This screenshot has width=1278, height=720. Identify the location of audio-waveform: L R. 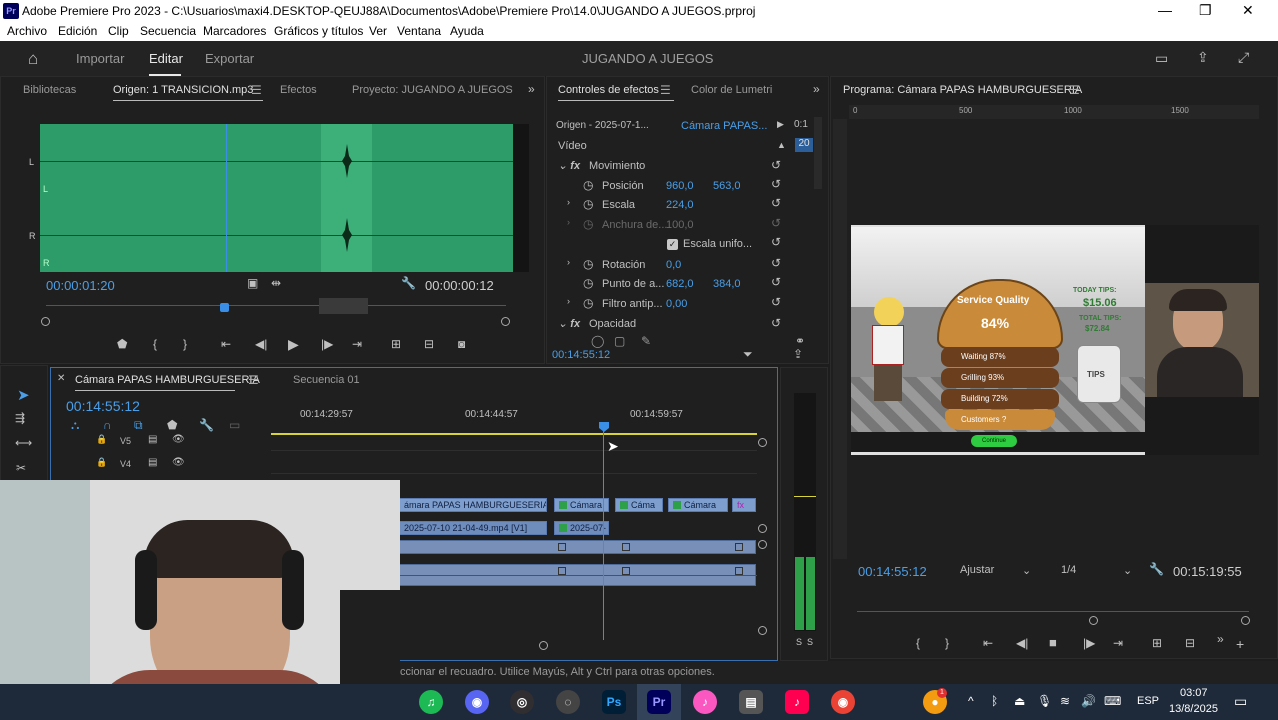
(276, 198).